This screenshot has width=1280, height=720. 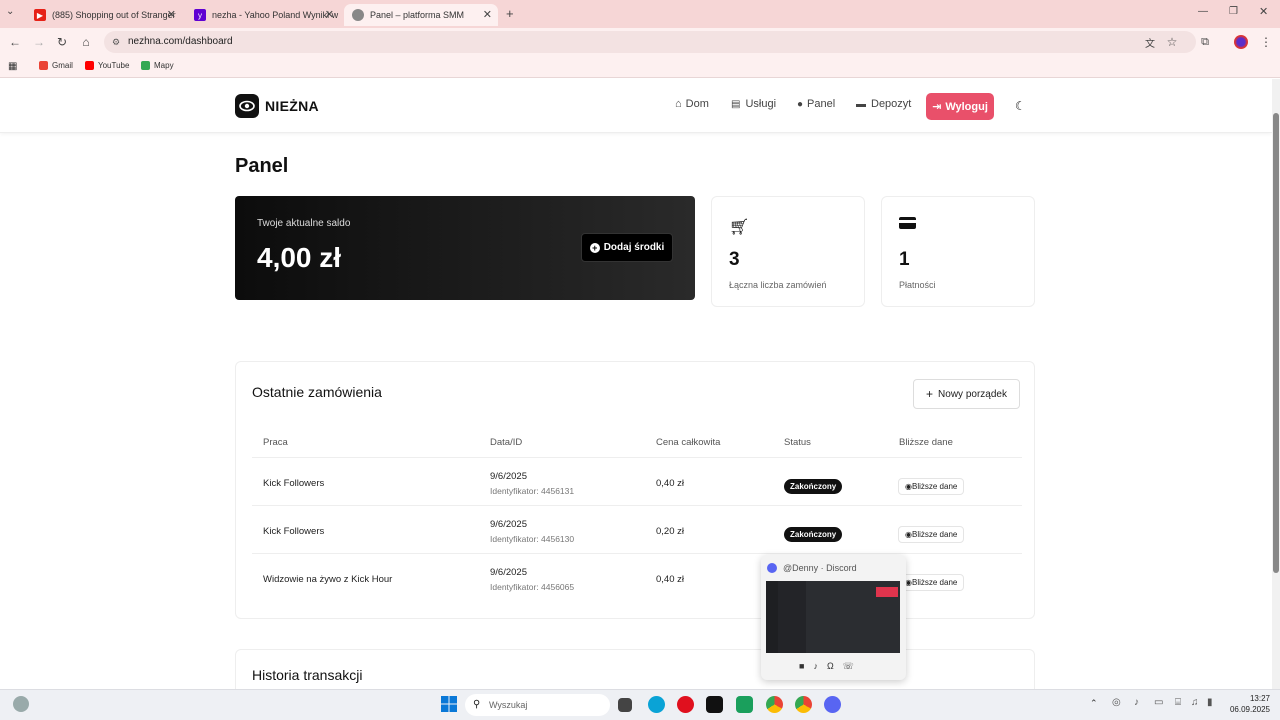 What do you see at coordinates (736, 104) in the screenshot?
I see `store-icon: ▤` at bounding box center [736, 104].